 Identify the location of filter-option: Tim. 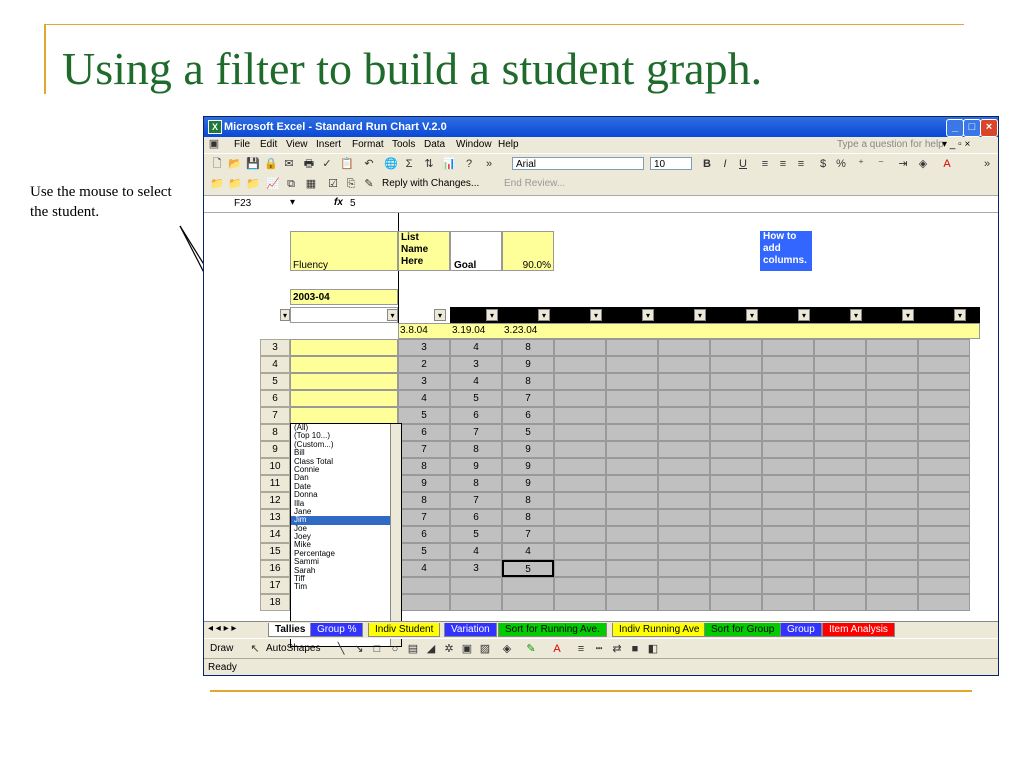
(346, 587).